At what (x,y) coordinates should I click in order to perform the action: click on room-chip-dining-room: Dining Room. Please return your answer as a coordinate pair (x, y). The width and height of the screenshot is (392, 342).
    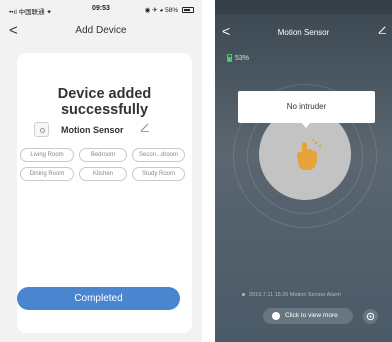
    Looking at the image, I should click on (47, 174).